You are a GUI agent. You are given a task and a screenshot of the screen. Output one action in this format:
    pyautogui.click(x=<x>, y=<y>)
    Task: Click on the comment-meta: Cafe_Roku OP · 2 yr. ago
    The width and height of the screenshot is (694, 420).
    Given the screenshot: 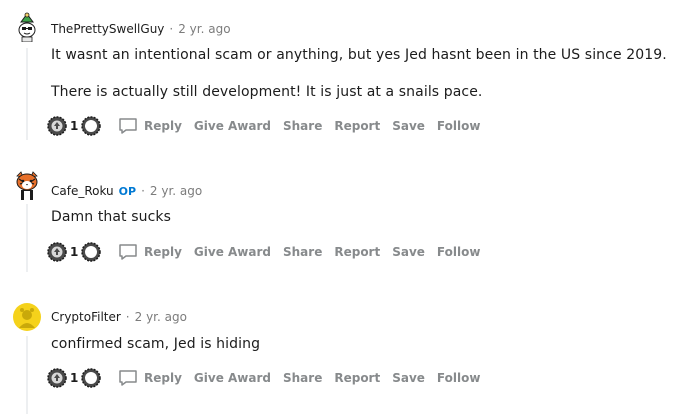 What is the action you would take?
    pyautogui.click(x=126, y=191)
    